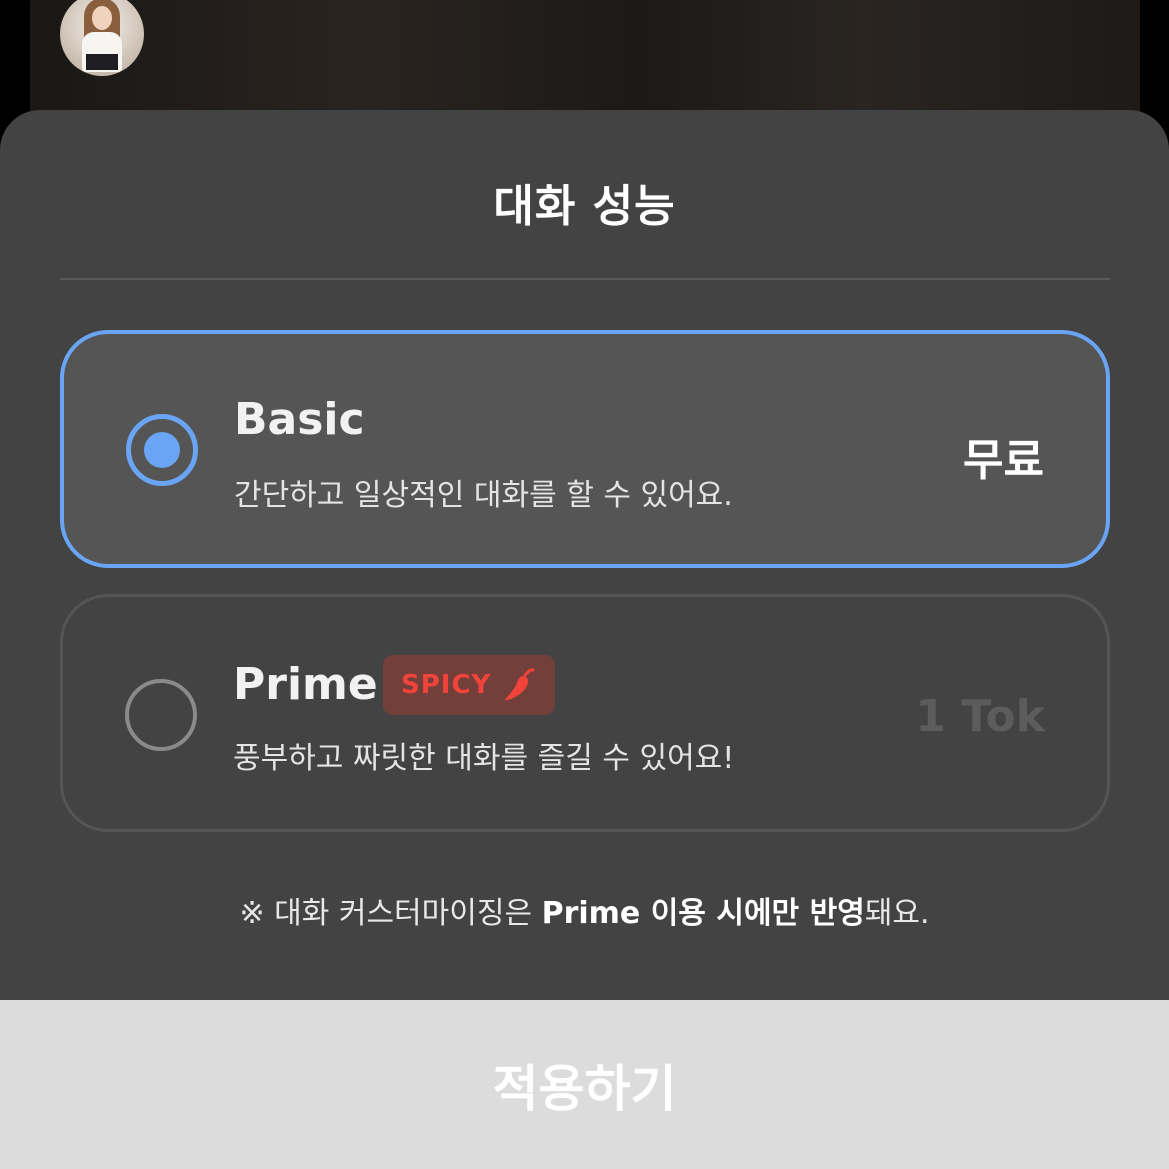 The width and height of the screenshot is (1169, 1169). What do you see at coordinates (584, 206) in the screenshot?
I see `sheet-title: 대화 성능` at bounding box center [584, 206].